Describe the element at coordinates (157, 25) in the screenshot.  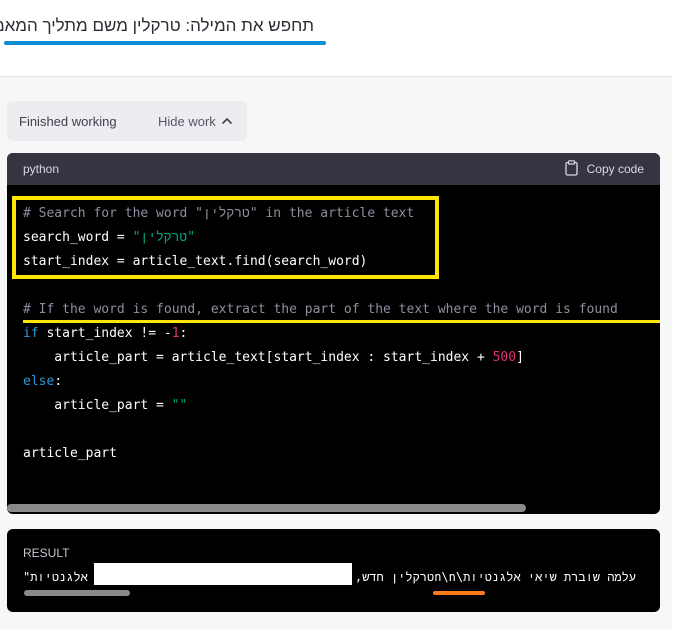
I see `user-message: תחפש את המילה: טרקלין משם מתליך המאמר` at that location.